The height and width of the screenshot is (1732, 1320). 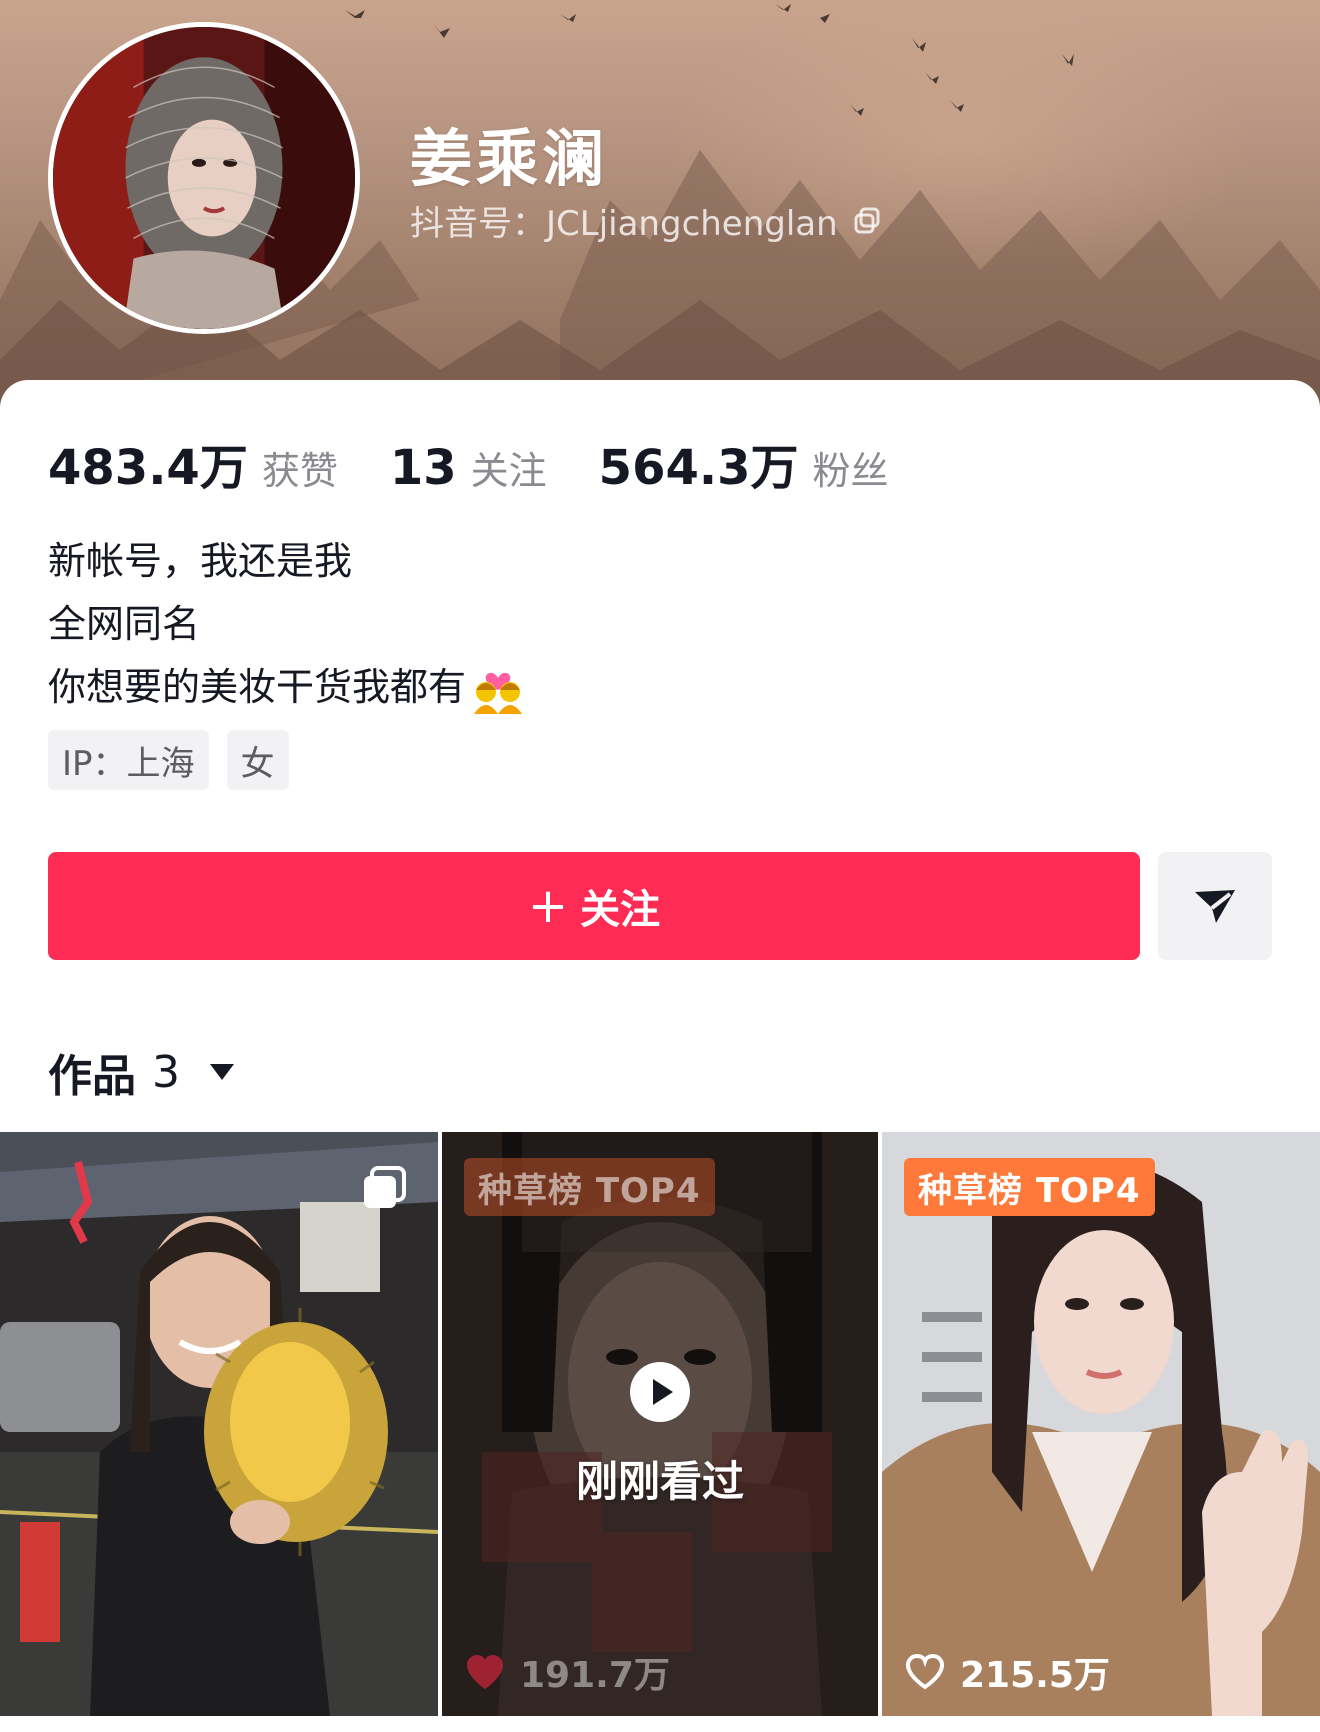 I want to click on stats-row: 483.4万 获赞 13 关注 564.3万 粉丝, so click(x=494, y=463).